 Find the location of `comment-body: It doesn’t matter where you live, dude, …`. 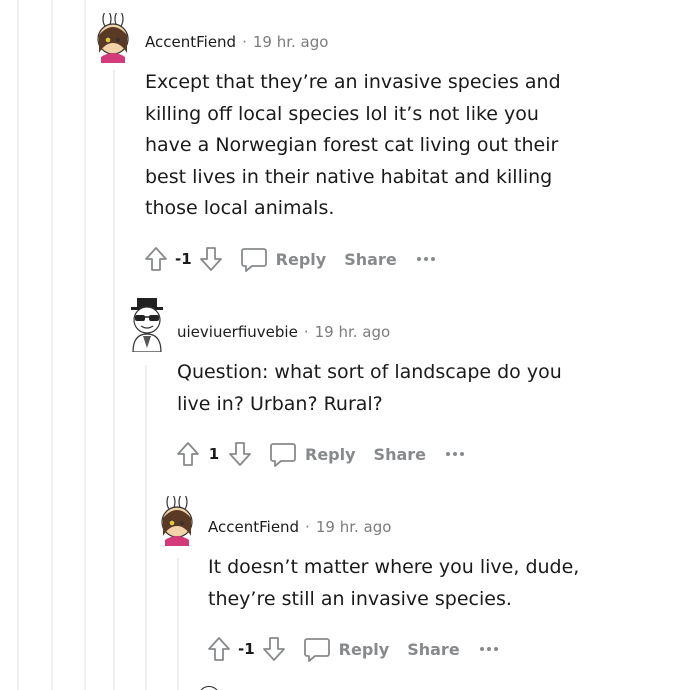

comment-body: It doesn’t matter where you live, dude, … is located at coordinates (394, 583).